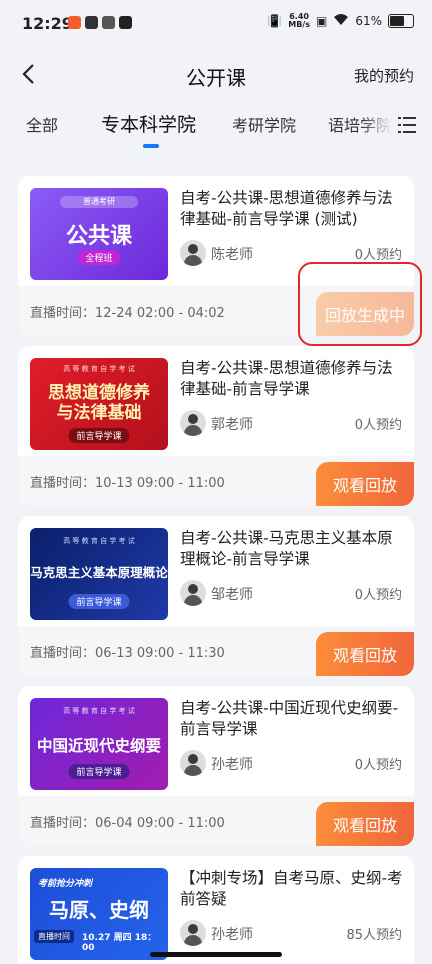  I want to click on teacher-name: 邹老师, so click(232, 595).